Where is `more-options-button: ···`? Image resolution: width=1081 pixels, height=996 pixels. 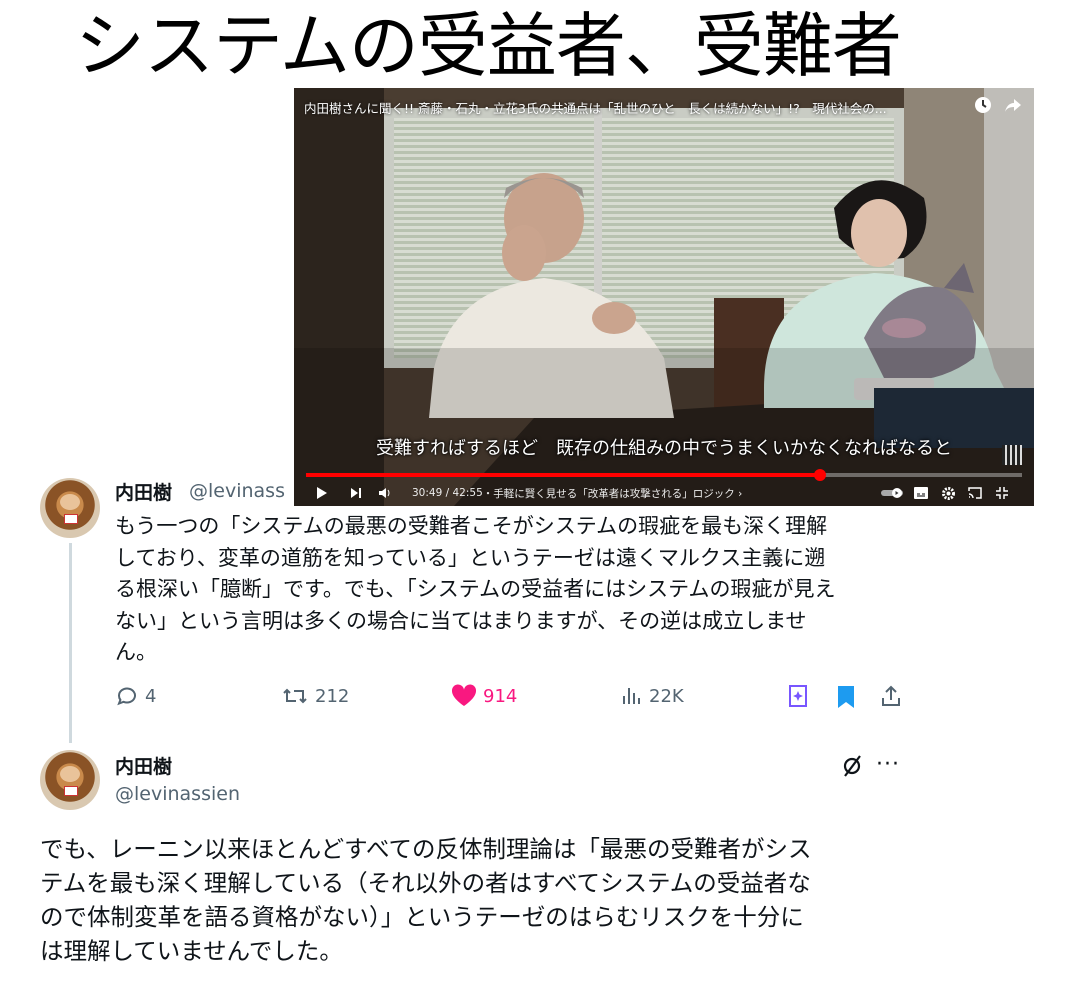
more-options-button: ··· is located at coordinates (888, 764).